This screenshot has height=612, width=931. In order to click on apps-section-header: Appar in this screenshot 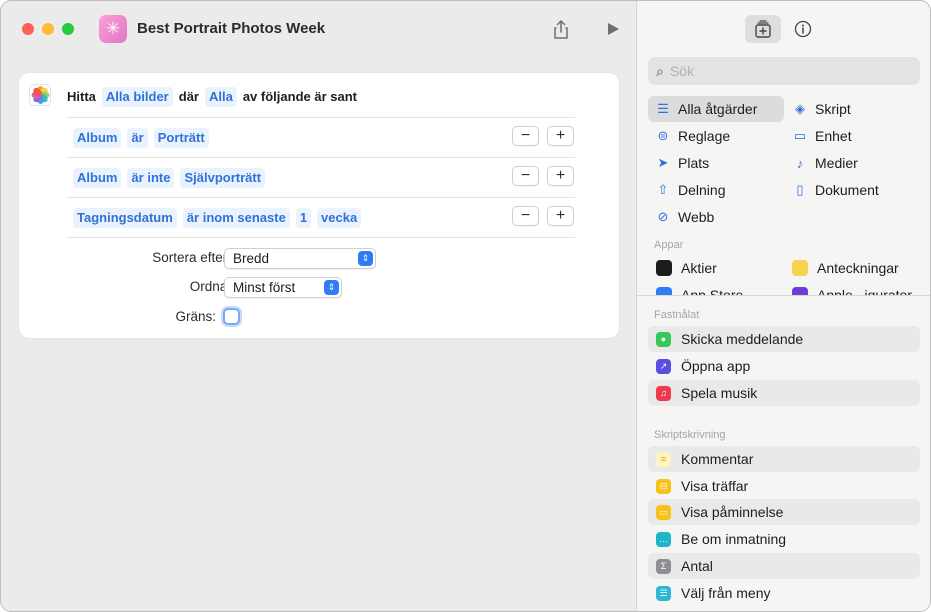, I will do `click(669, 245)`.